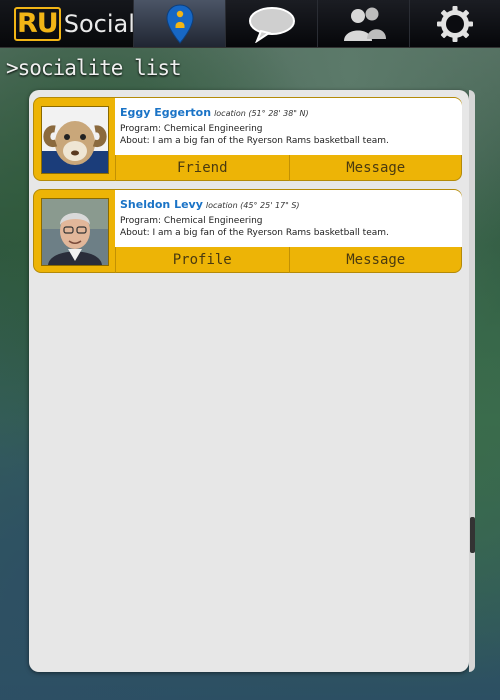  I want to click on app-logo: RU Social, so click(67, 23).